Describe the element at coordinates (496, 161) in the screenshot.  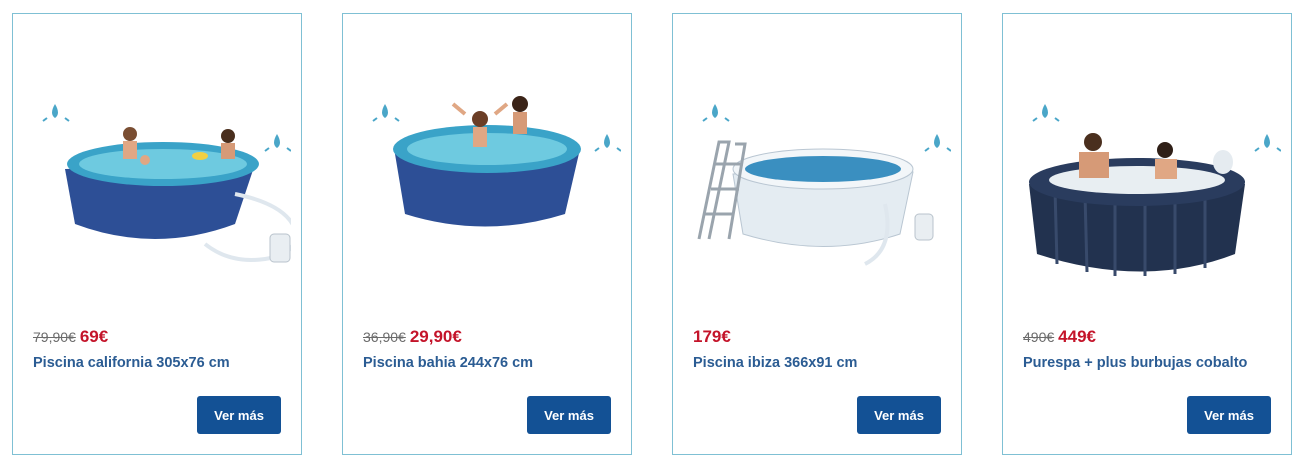
I see `round-pool-image` at that location.